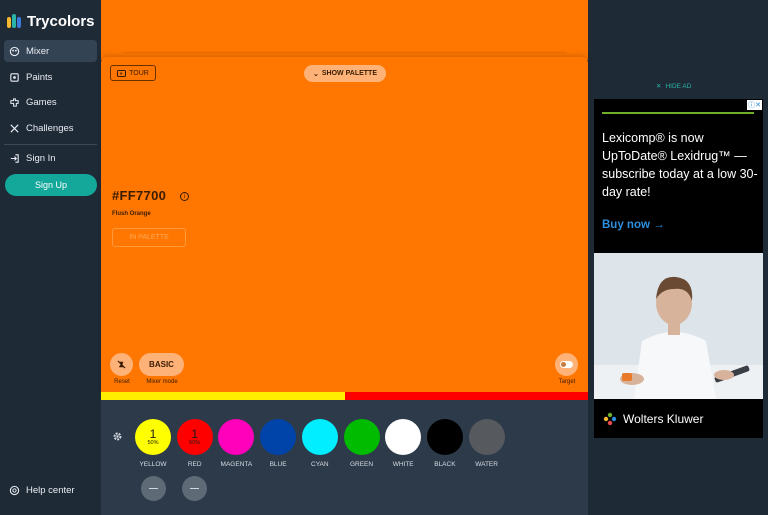  Describe the element at coordinates (162, 382) in the screenshot. I see `mixer-mode-label: Mixer mode` at that location.